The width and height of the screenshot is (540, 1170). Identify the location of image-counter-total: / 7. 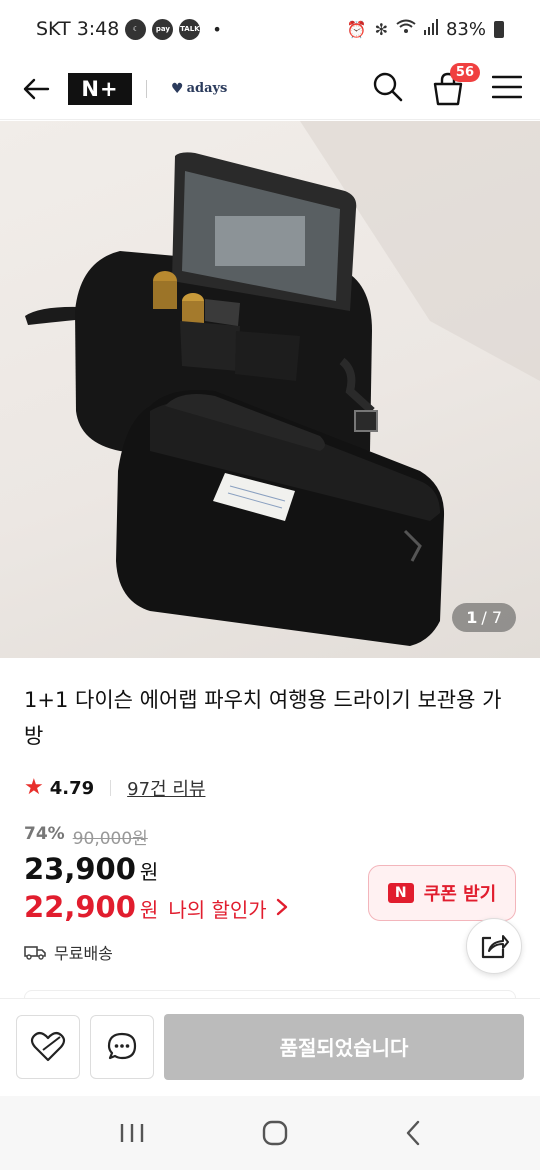
(491, 617).